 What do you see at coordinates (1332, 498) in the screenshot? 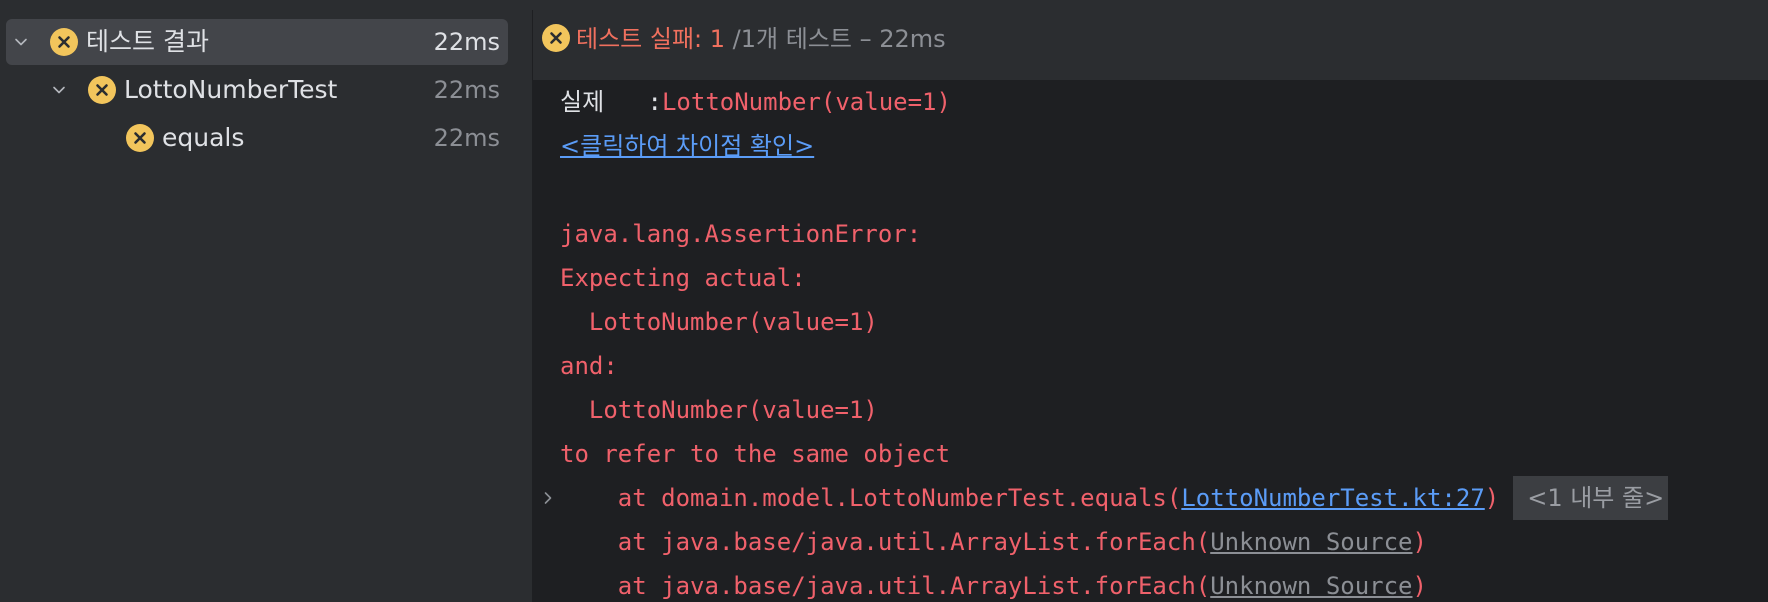
I see `source-link: LottoNumberTest.kt:27` at bounding box center [1332, 498].